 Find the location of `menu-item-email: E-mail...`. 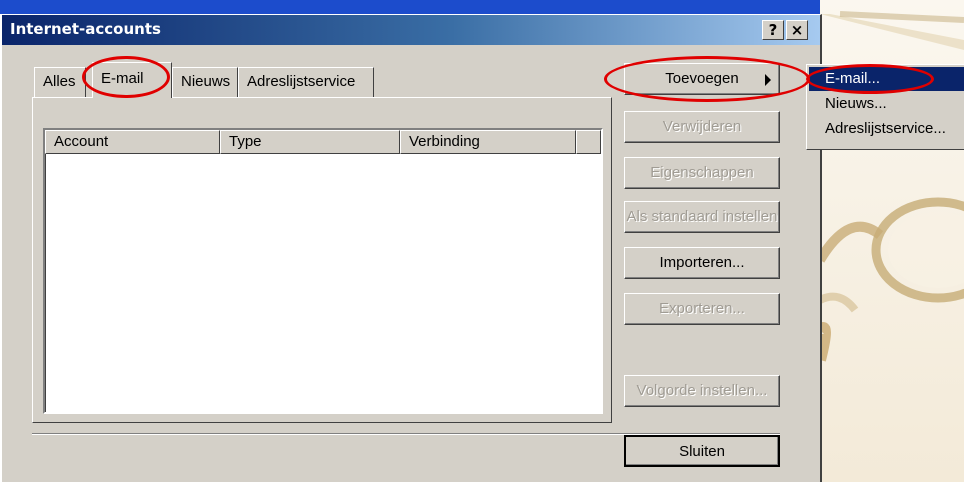

menu-item-email: E-mail... is located at coordinates (886, 79).